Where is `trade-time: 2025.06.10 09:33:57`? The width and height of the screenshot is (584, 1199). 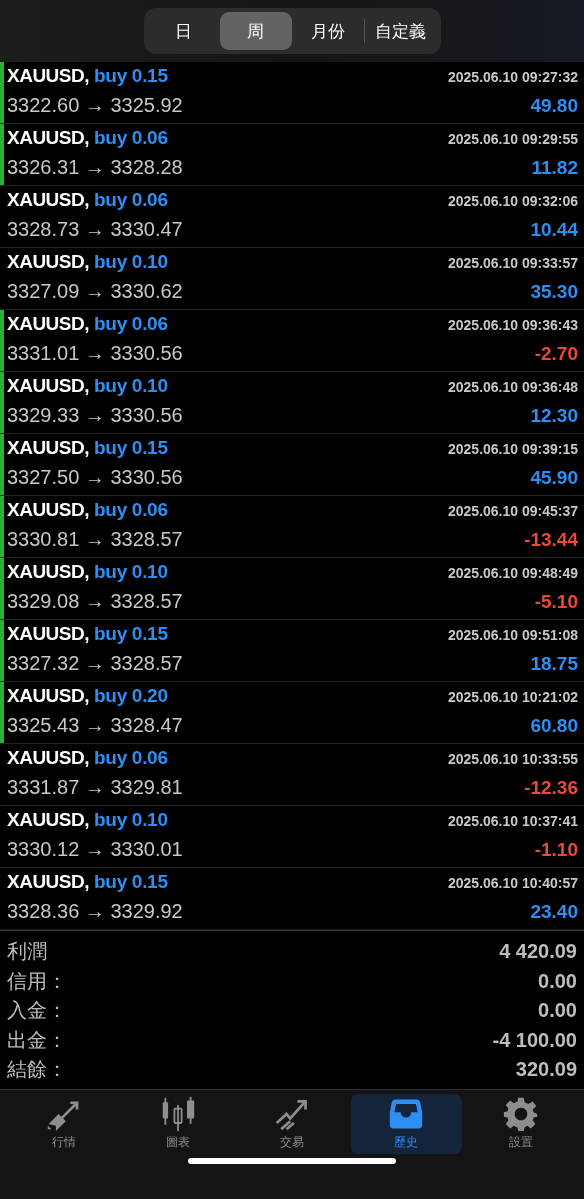
trade-time: 2025.06.10 09:33:57 is located at coordinates (513, 263).